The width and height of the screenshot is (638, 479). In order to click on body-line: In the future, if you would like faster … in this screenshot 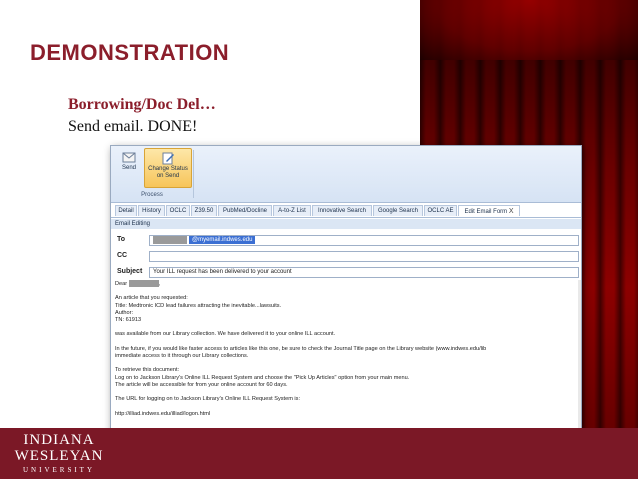, I will do `click(301, 348)`.